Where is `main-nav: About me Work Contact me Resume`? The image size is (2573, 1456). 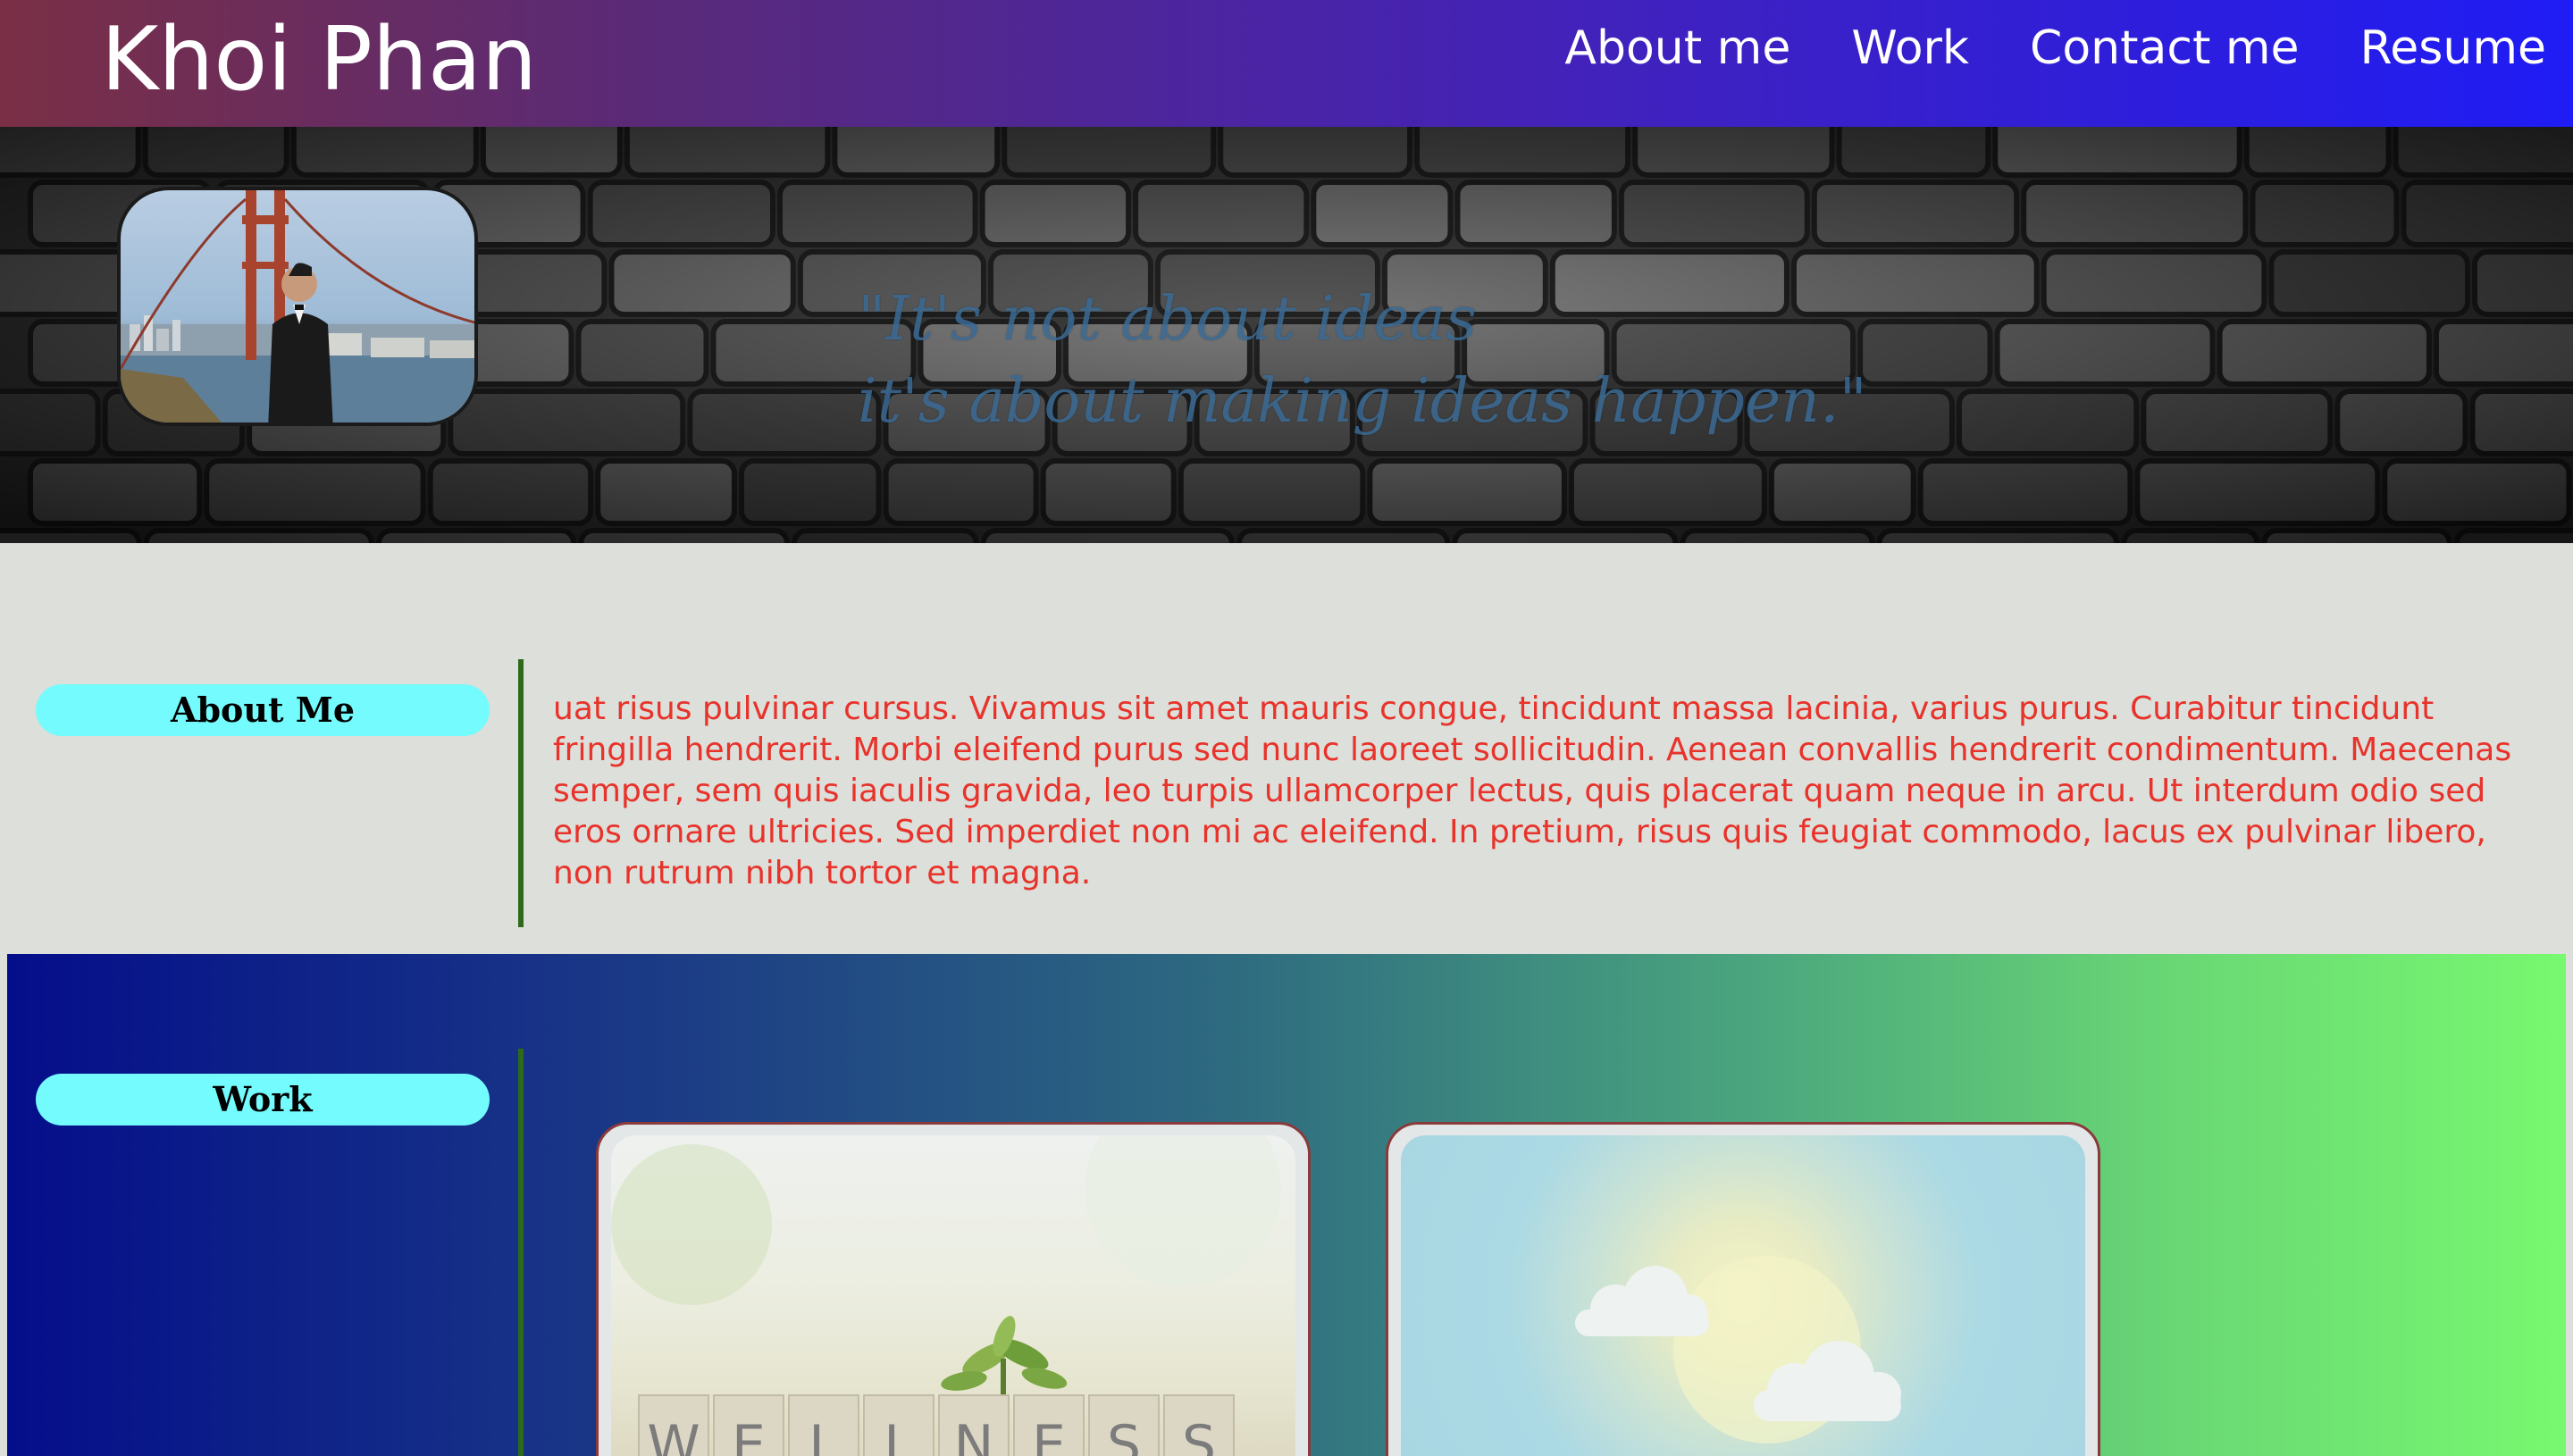
main-nav: About me Work Contact me Resume is located at coordinates (2055, 48).